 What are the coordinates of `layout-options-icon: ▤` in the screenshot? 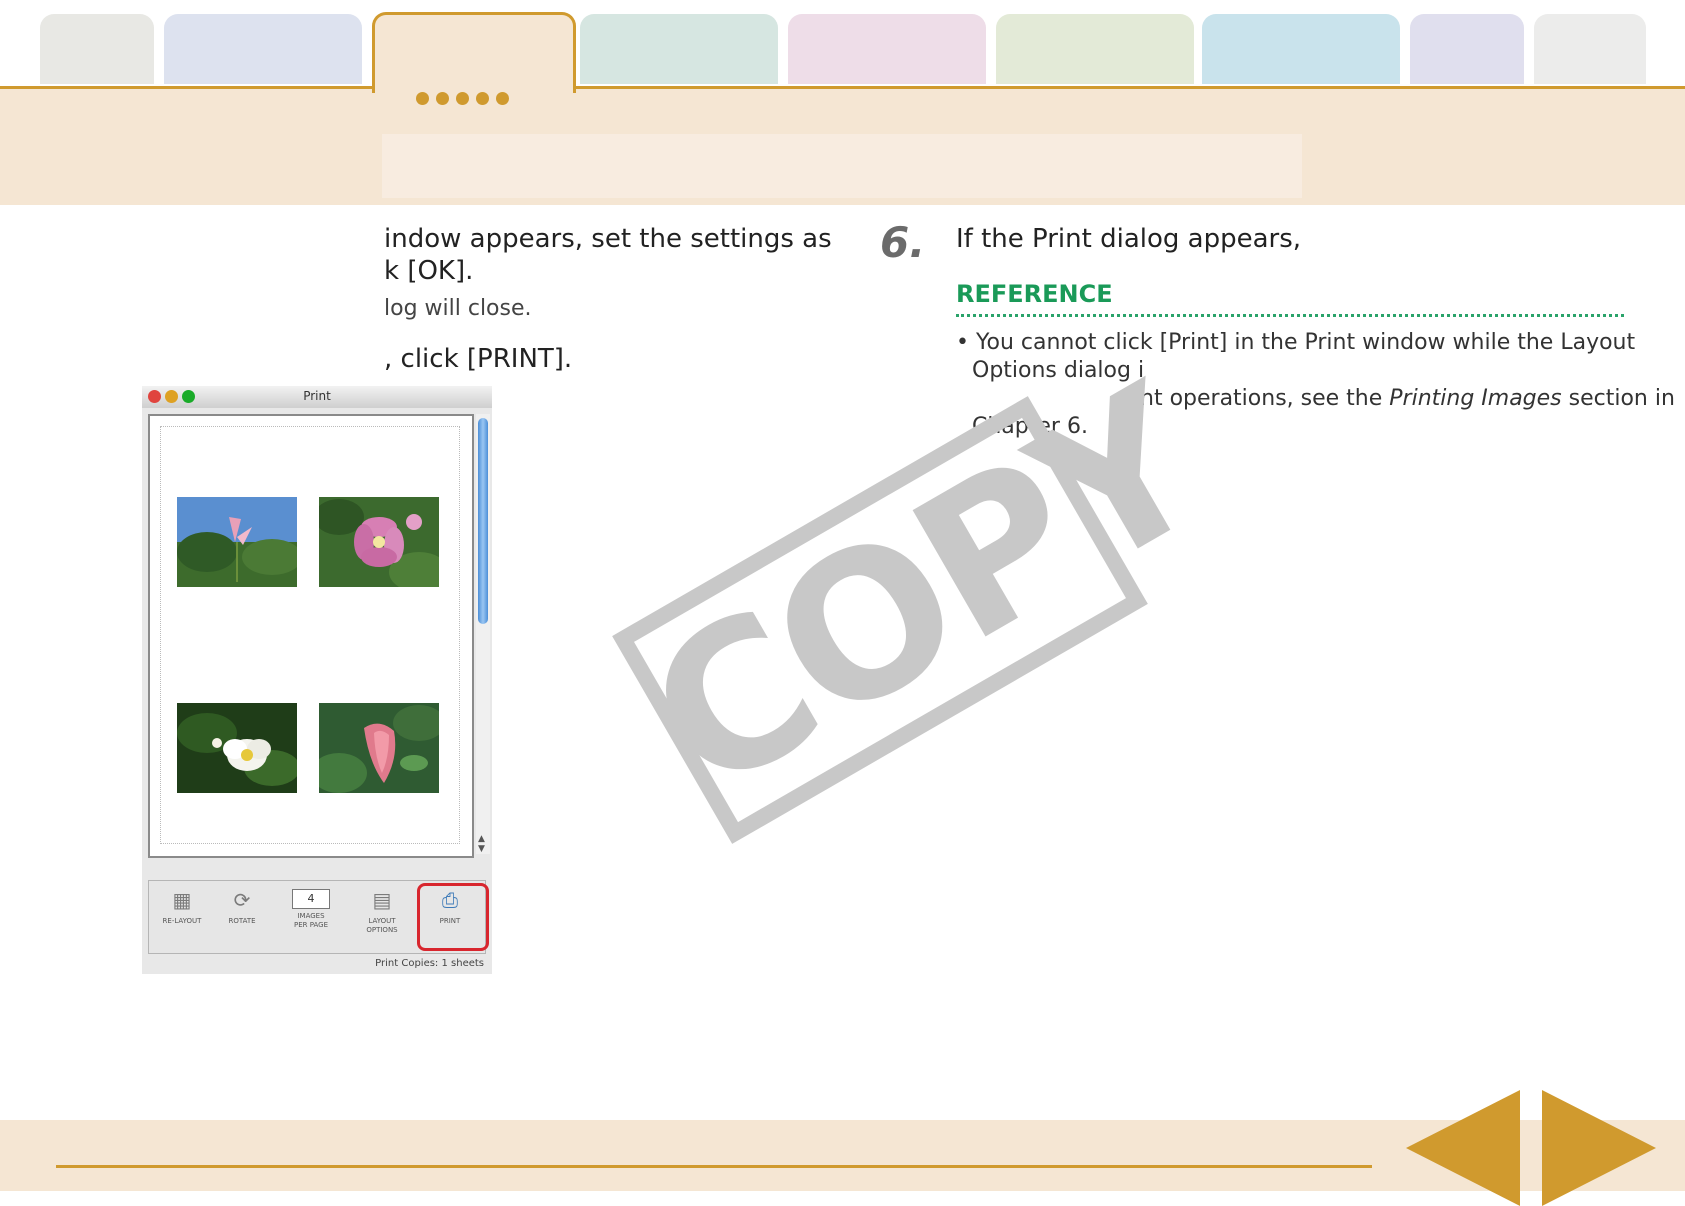 It's located at (382, 900).